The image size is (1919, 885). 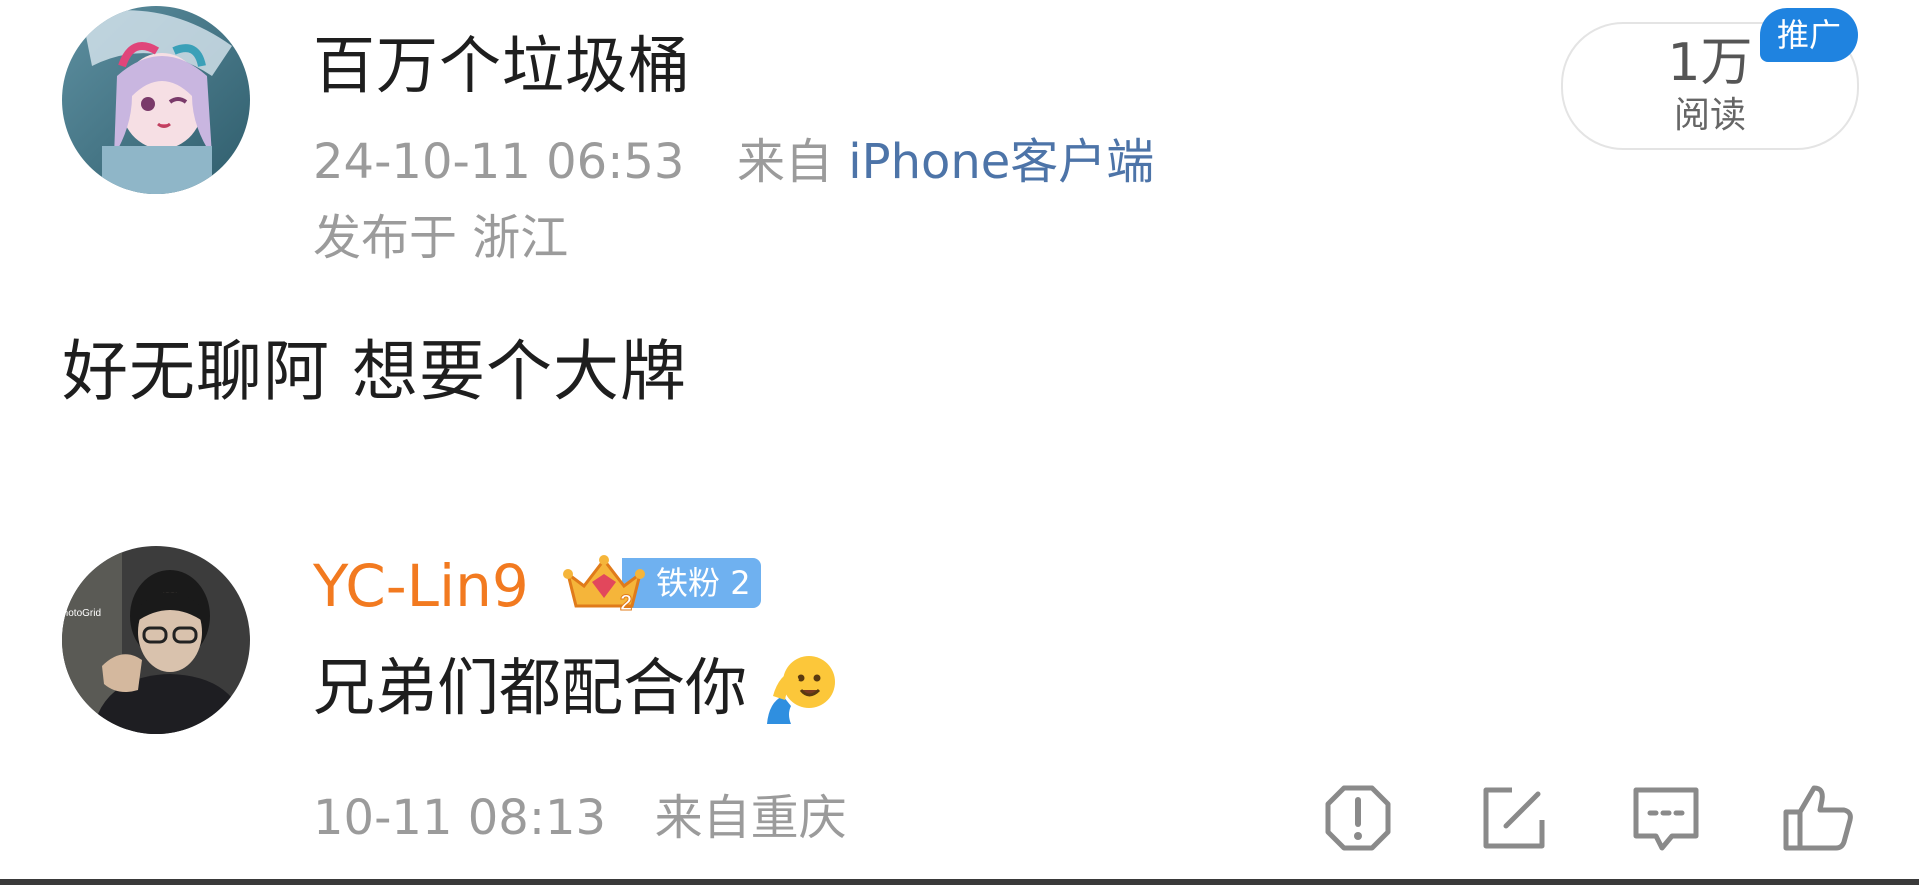 What do you see at coordinates (801, 690) in the screenshot?
I see `salute-emoji-icon` at bounding box center [801, 690].